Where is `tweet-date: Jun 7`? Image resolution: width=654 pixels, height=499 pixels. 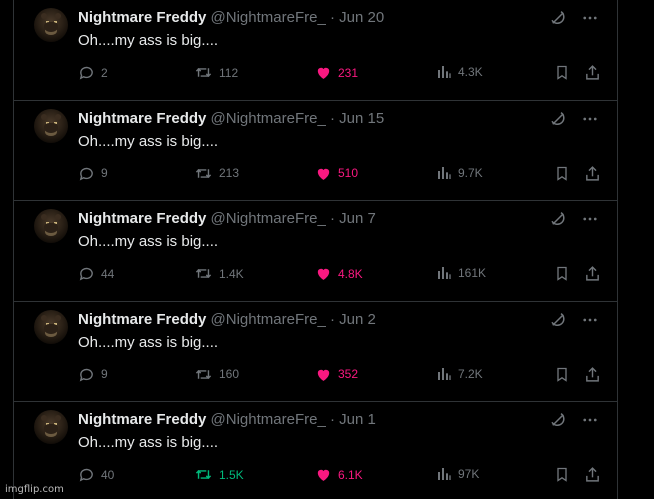
tweet-date: Jun 7 is located at coordinates (357, 218).